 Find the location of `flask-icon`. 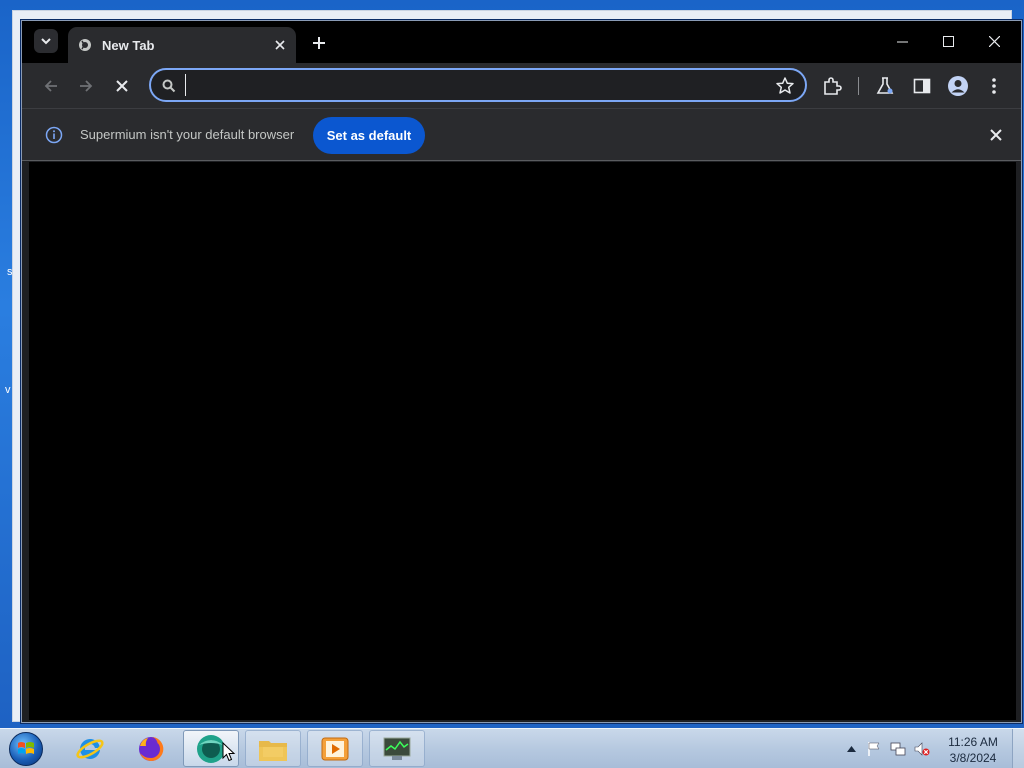

flask-icon is located at coordinates (885, 85).